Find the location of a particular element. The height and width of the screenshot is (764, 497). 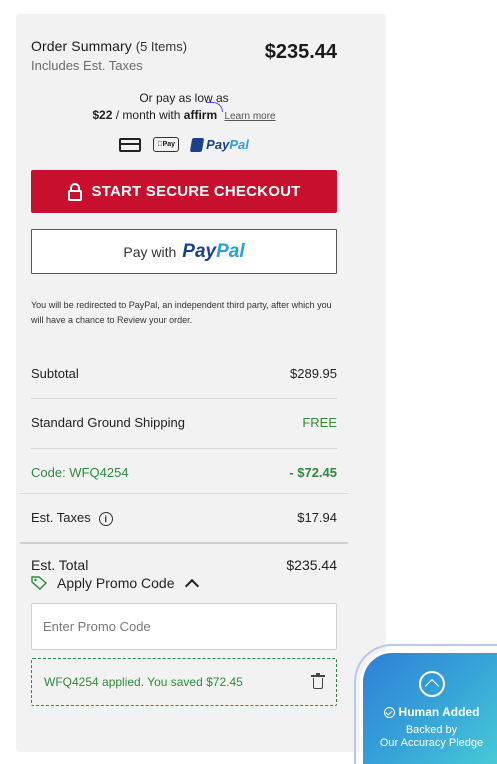

promo-code-input is located at coordinates (184, 626).